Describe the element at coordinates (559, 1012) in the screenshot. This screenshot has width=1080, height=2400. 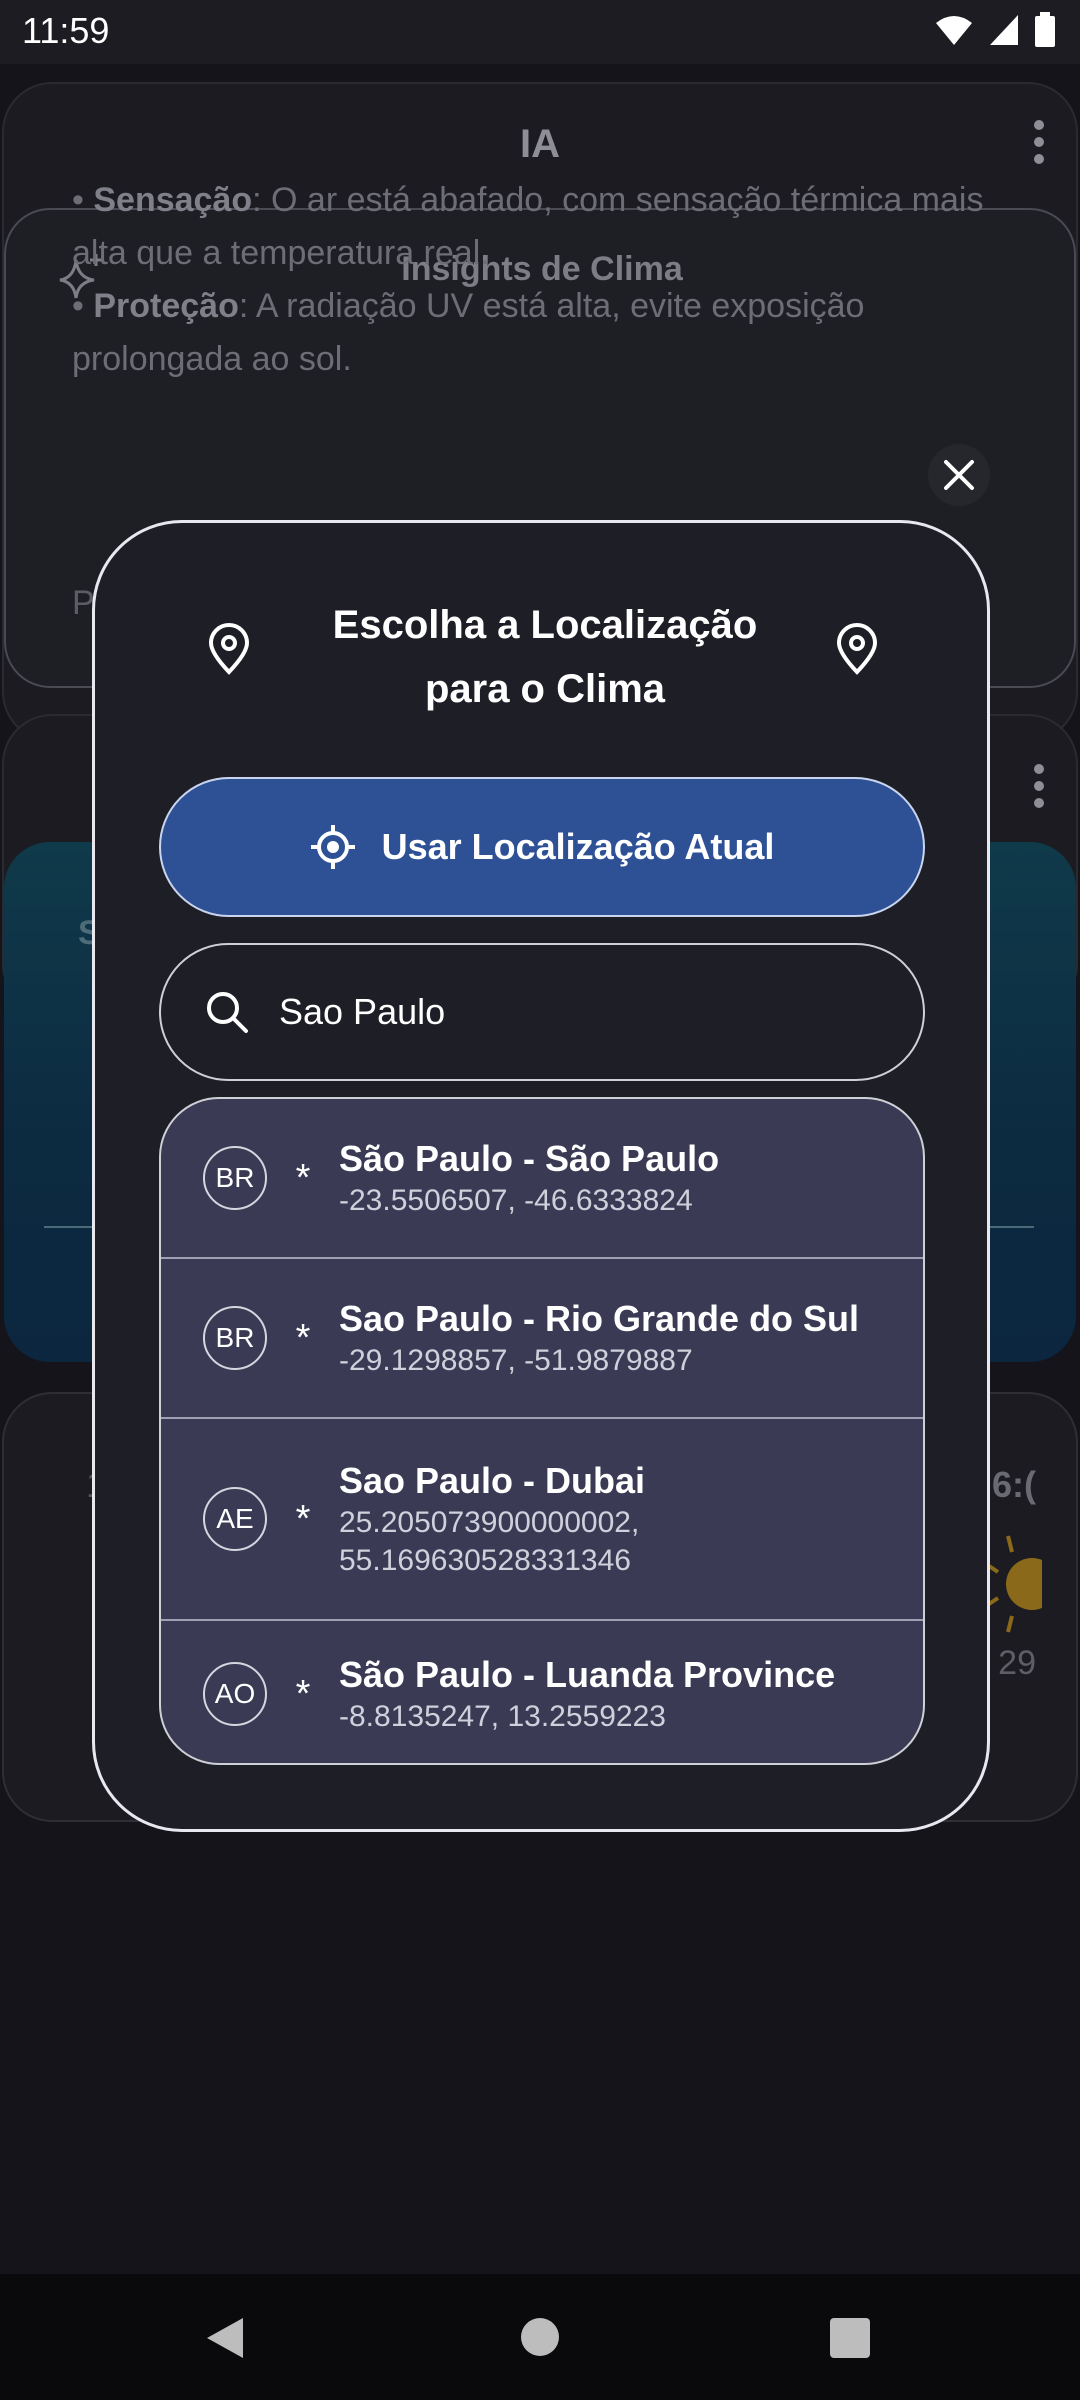
I see `search-input` at that location.